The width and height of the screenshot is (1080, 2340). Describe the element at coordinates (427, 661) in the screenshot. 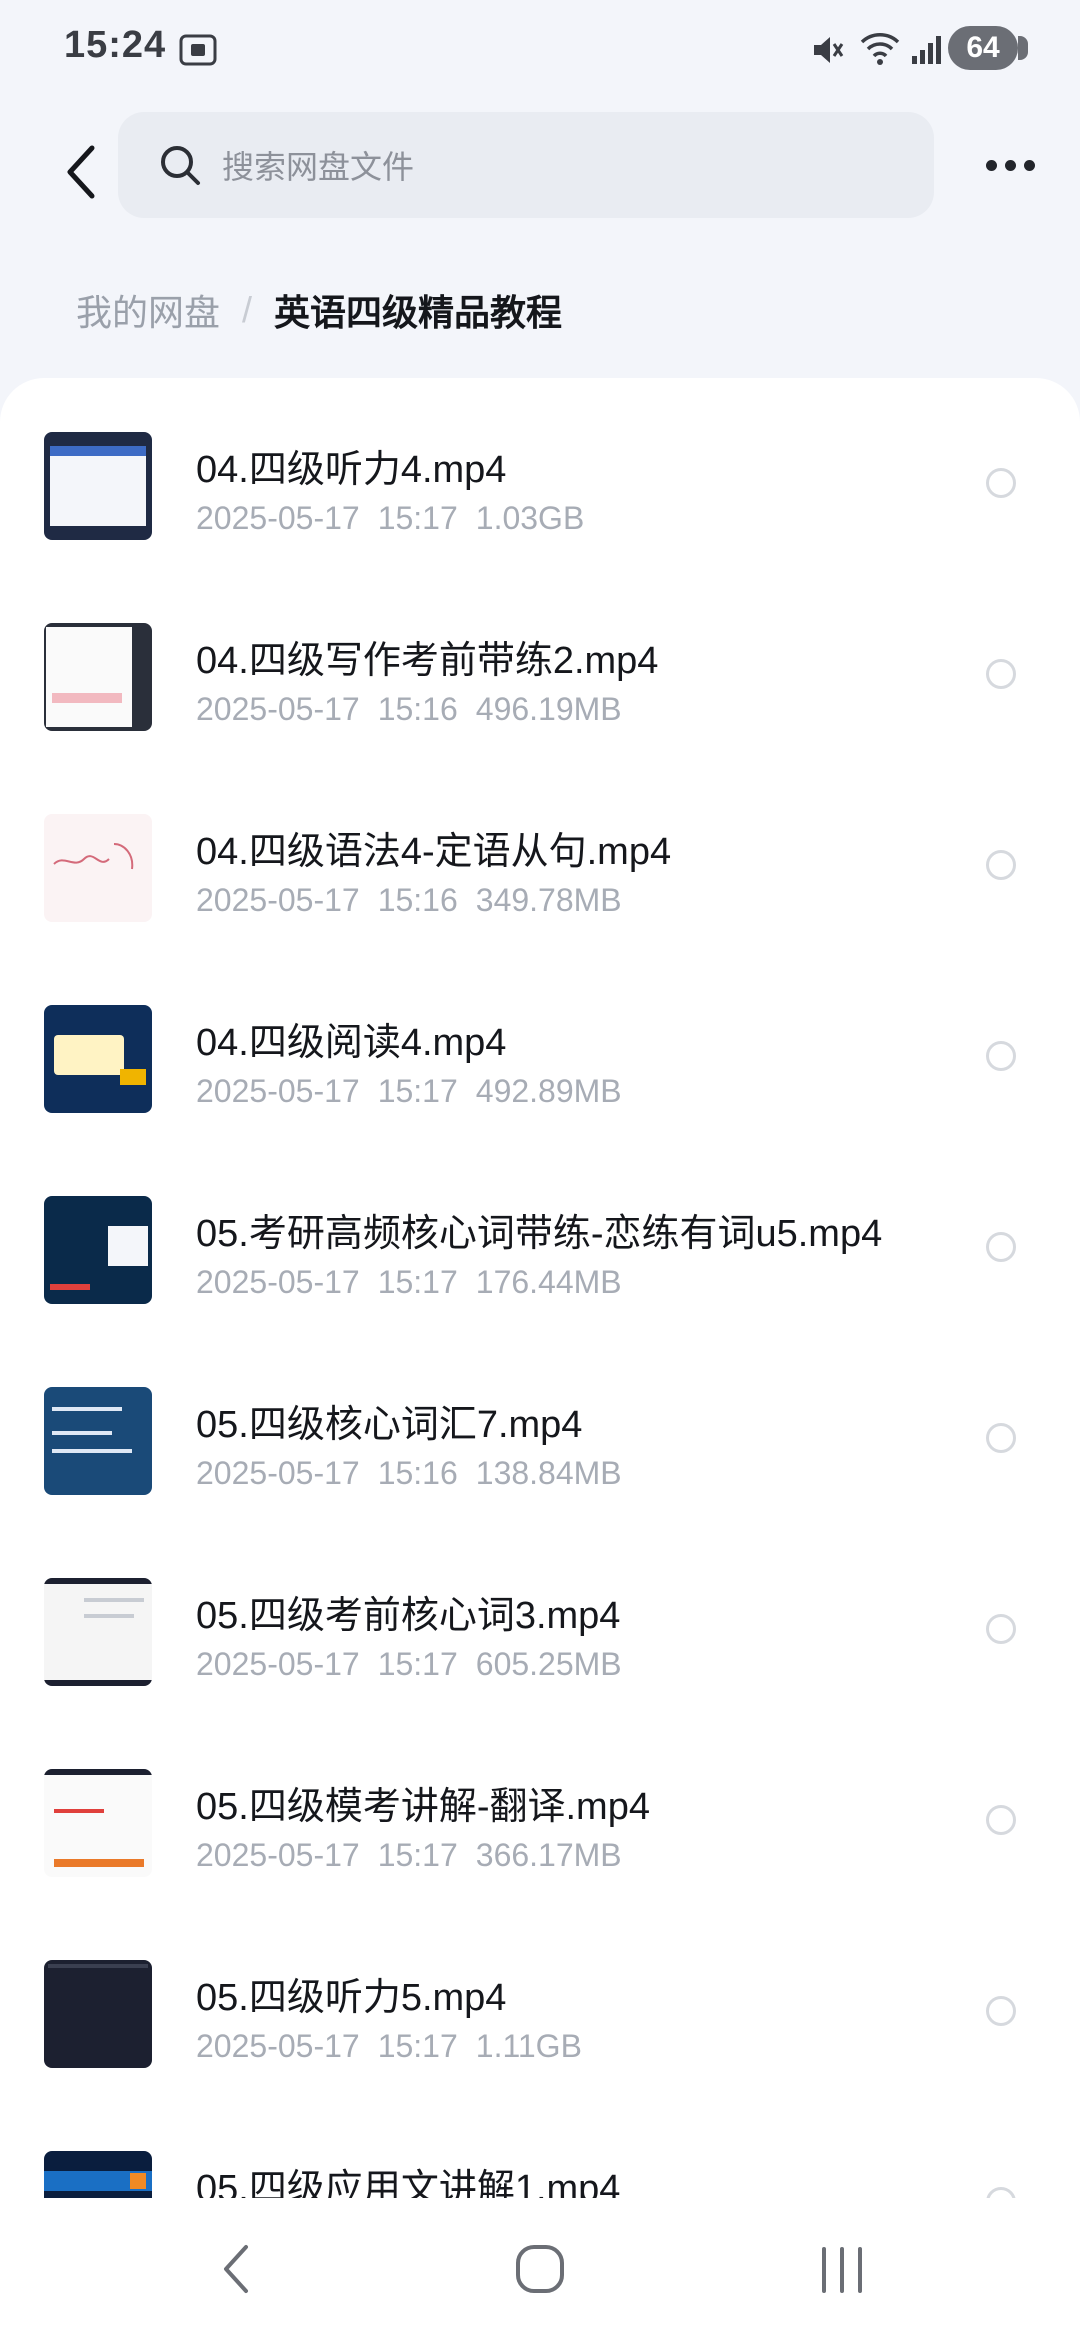

I see `file-name: 04.四级写作考前带练2.mp4` at that location.